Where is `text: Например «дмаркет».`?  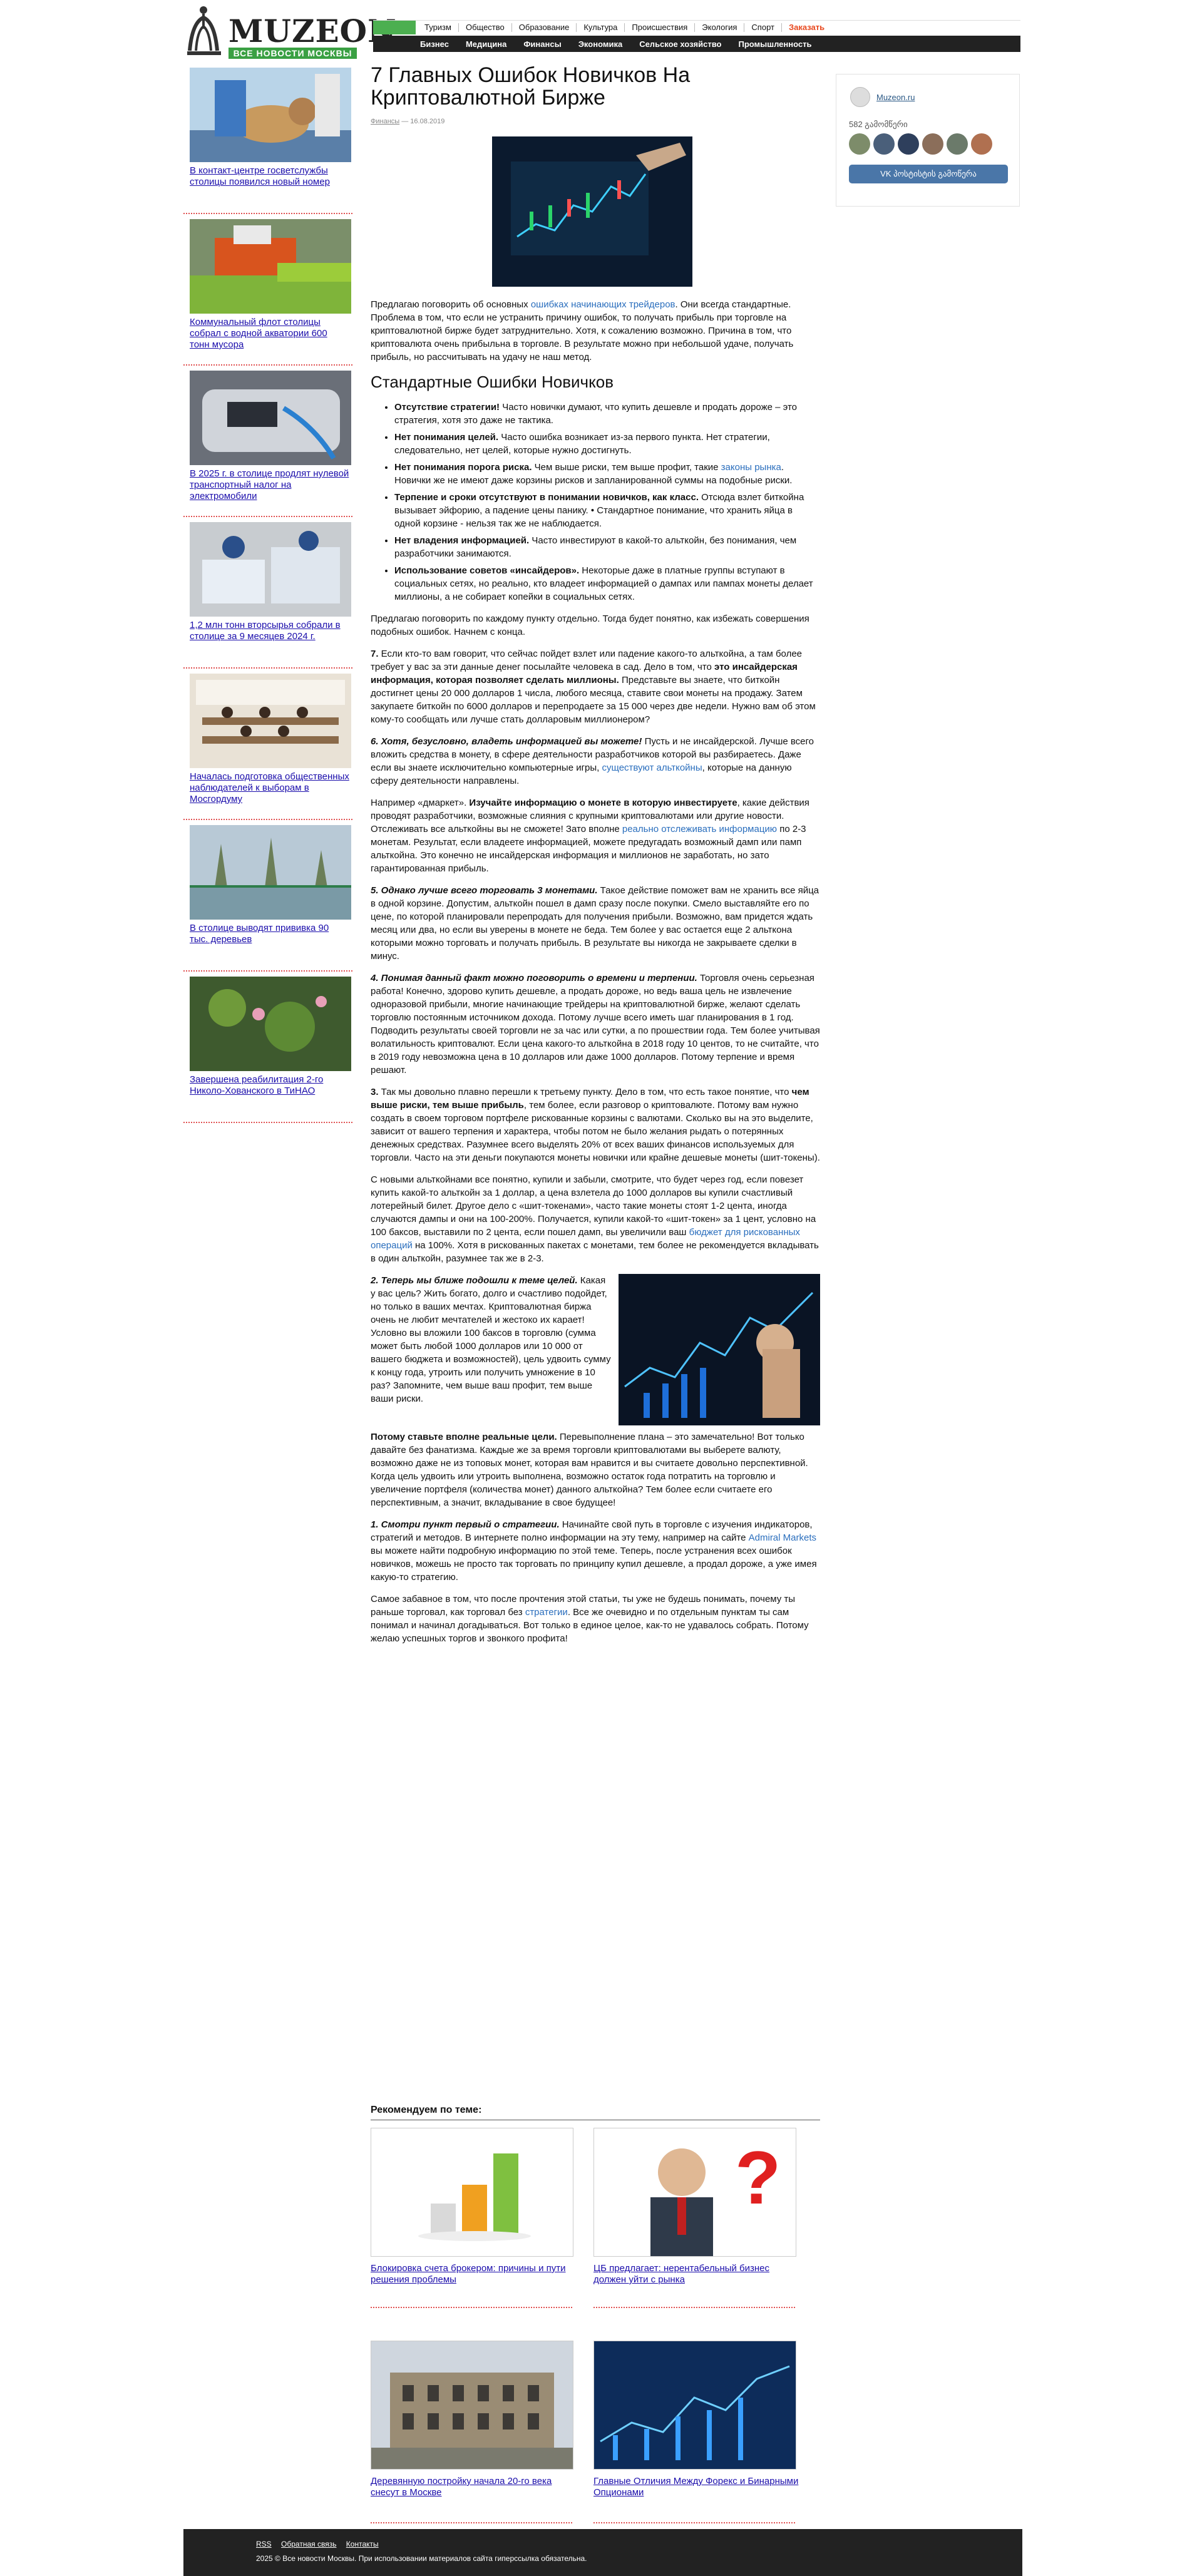 text: Например «дмаркет». is located at coordinates (420, 803).